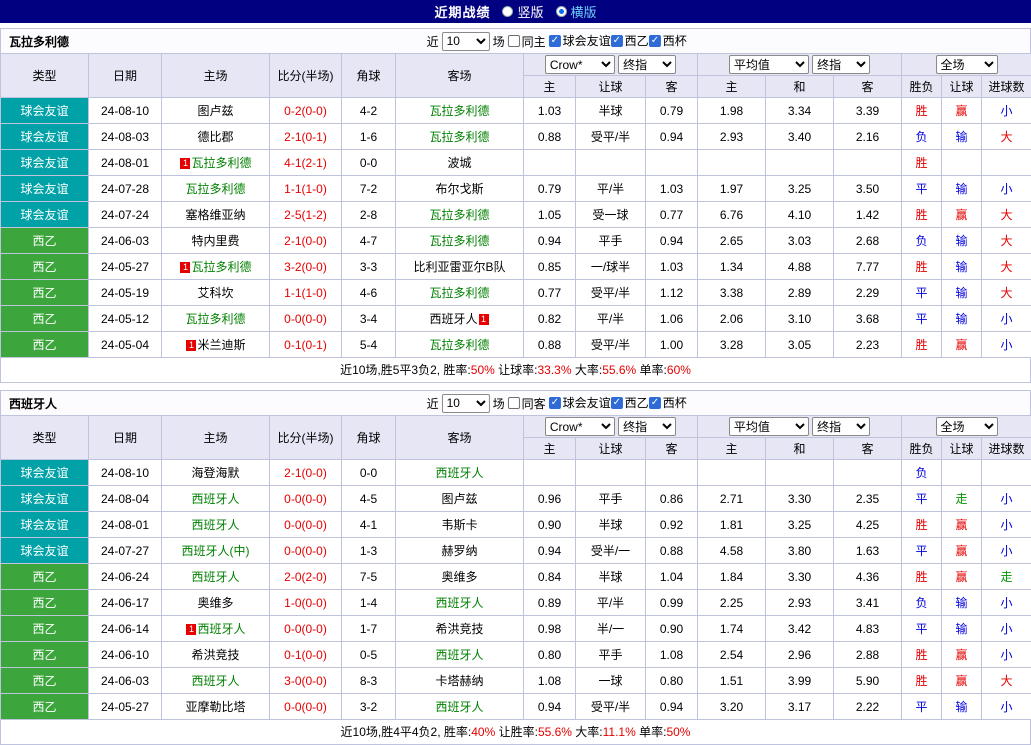 The image size is (1031, 745). Describe the element at coordinates (433, 41) in the screenshot. I see `near-label: 近` at that location.